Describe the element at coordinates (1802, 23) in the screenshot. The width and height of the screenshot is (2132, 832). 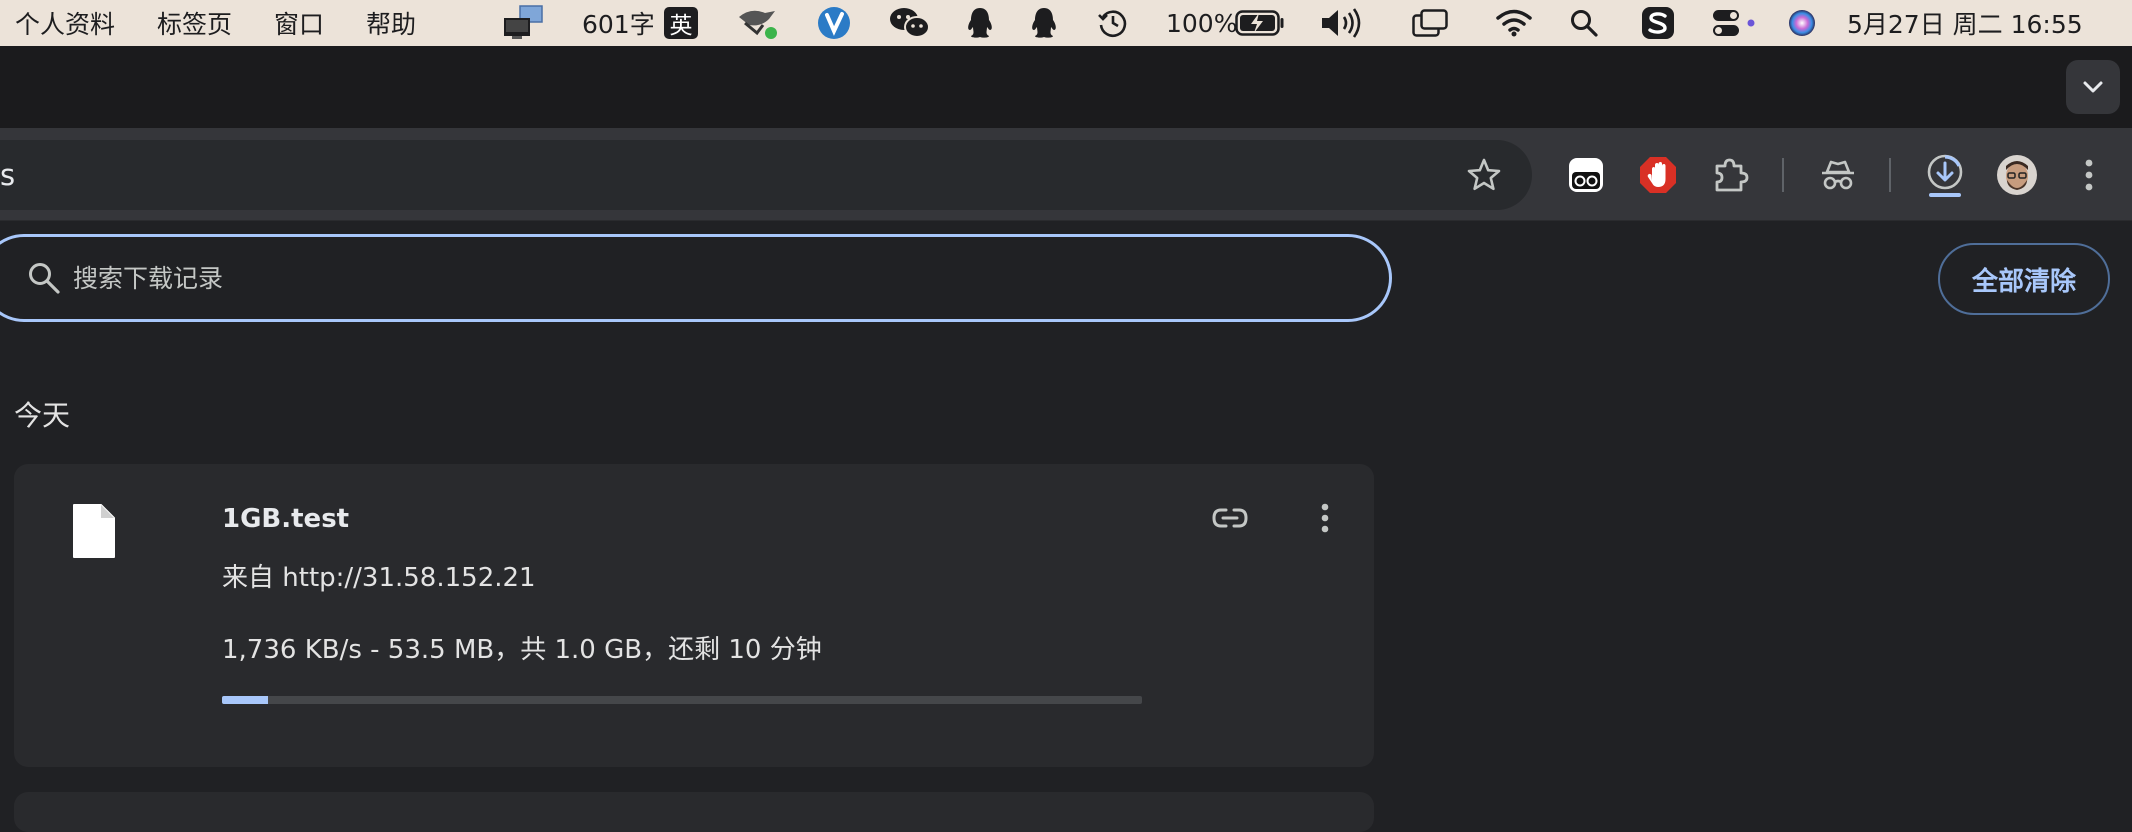
I see `siri-icon` at that location.